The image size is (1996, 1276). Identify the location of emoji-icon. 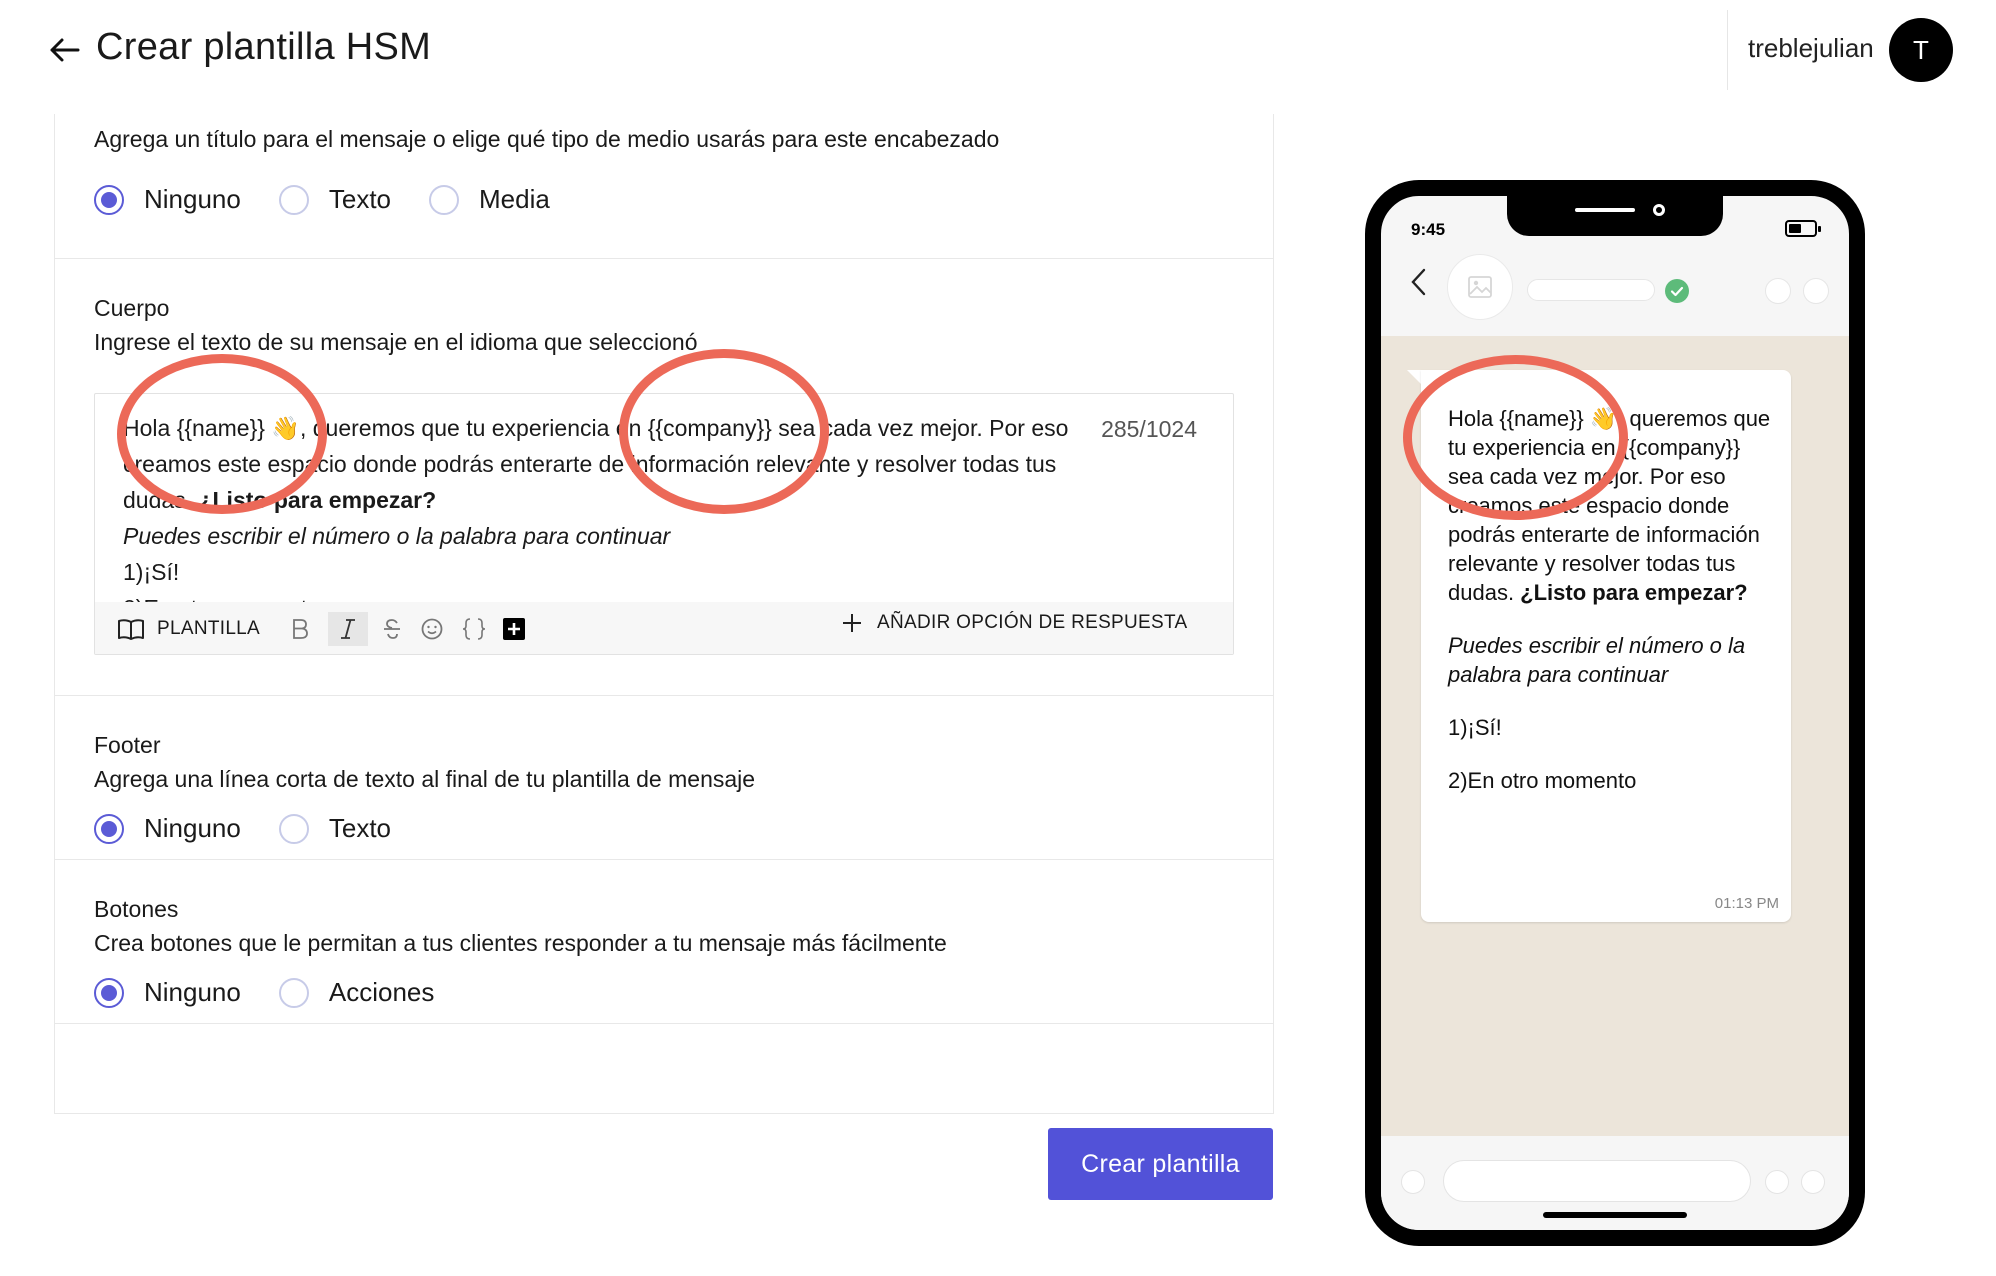
(432, 629).